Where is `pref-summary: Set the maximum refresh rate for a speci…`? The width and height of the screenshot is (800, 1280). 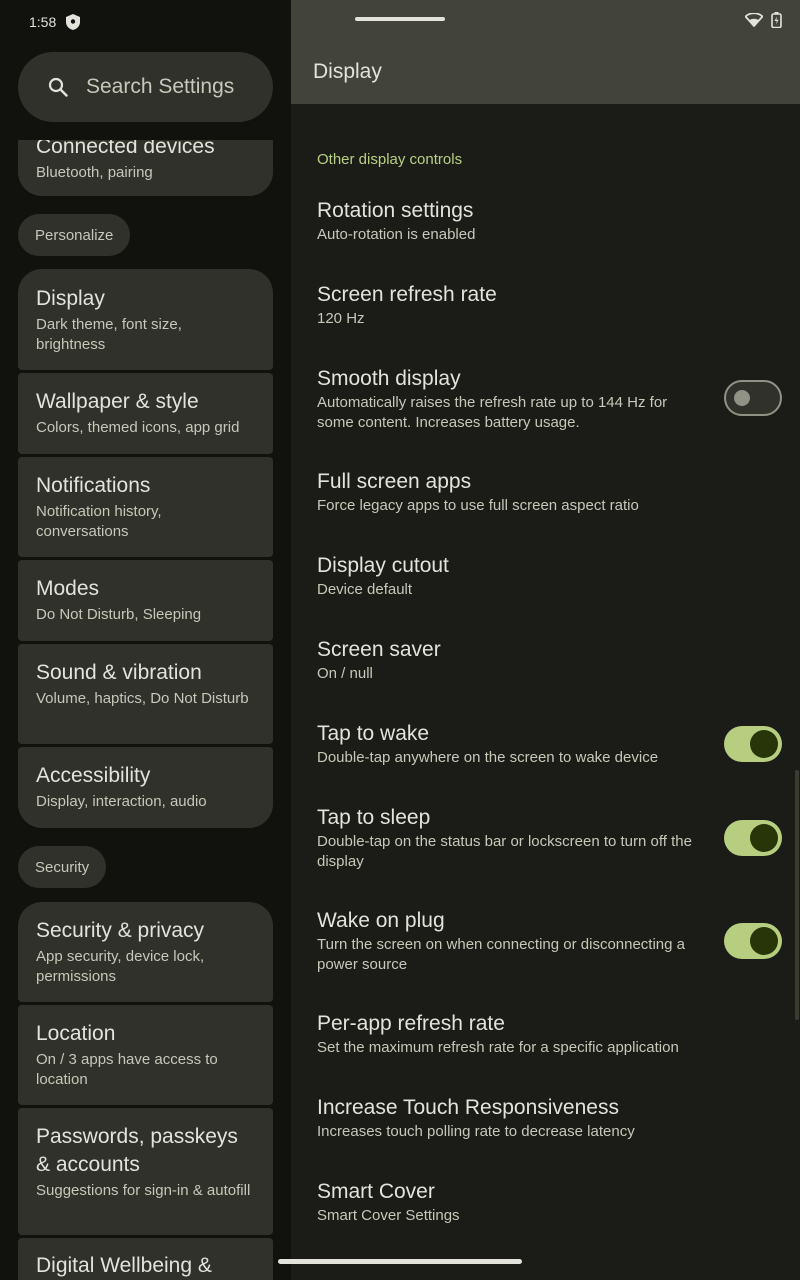
pref-summary: Set the maximum refresh rate for a speci… is located at coordinates (498, 1047).